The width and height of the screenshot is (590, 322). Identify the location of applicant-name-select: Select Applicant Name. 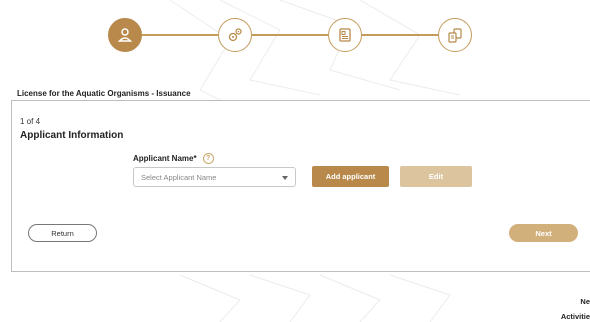
(214, 177).